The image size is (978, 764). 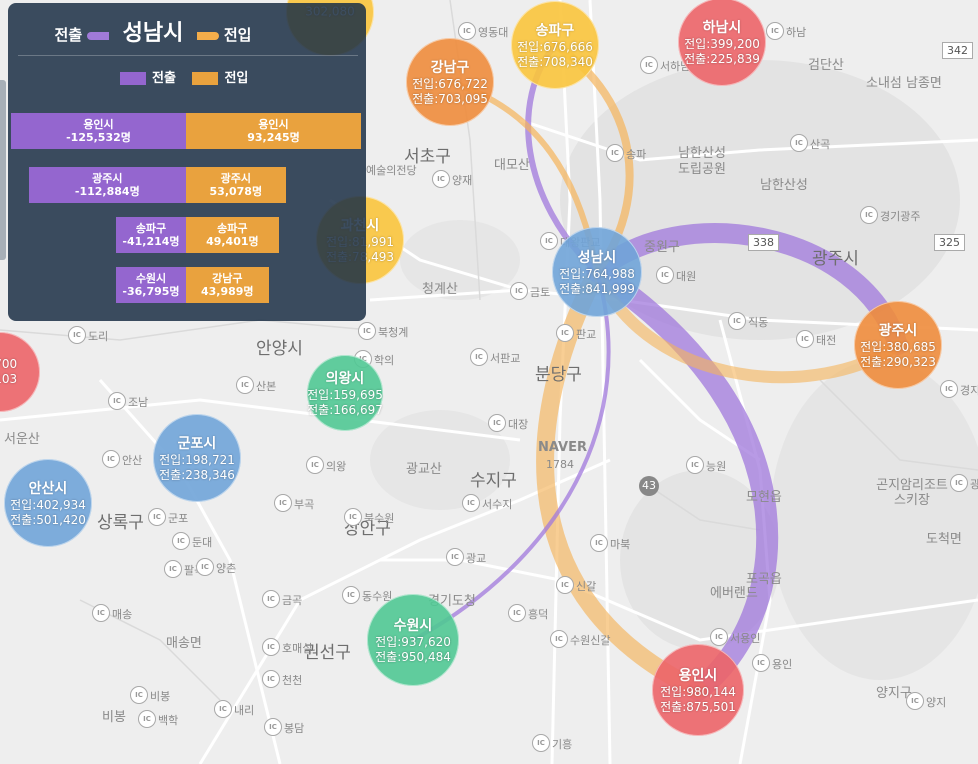 What do you see at coordinates (190, 76) in the screenshot?
I see `panel-legend: 전출 전입` at bounding box center [190, 76].